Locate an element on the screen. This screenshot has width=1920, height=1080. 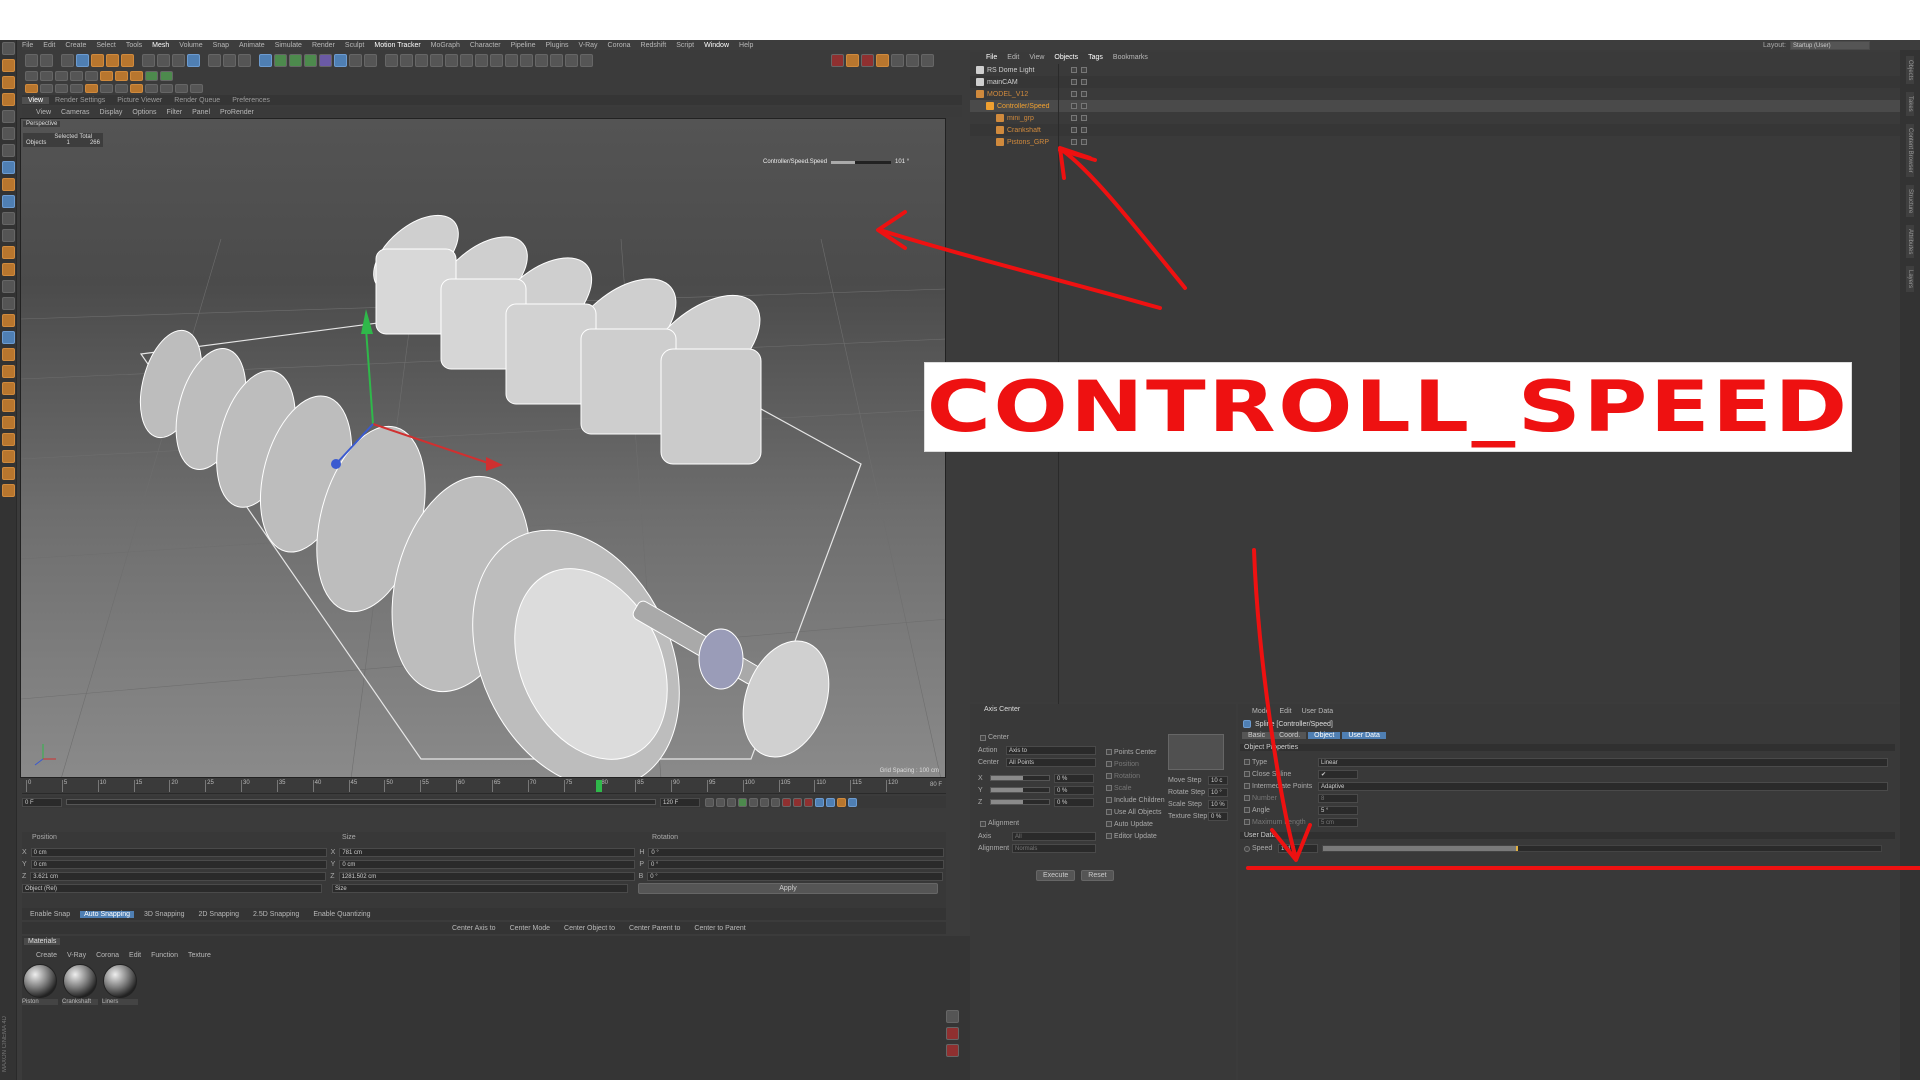
mat-tool-a-icon is located at coordinates (952, 1016).